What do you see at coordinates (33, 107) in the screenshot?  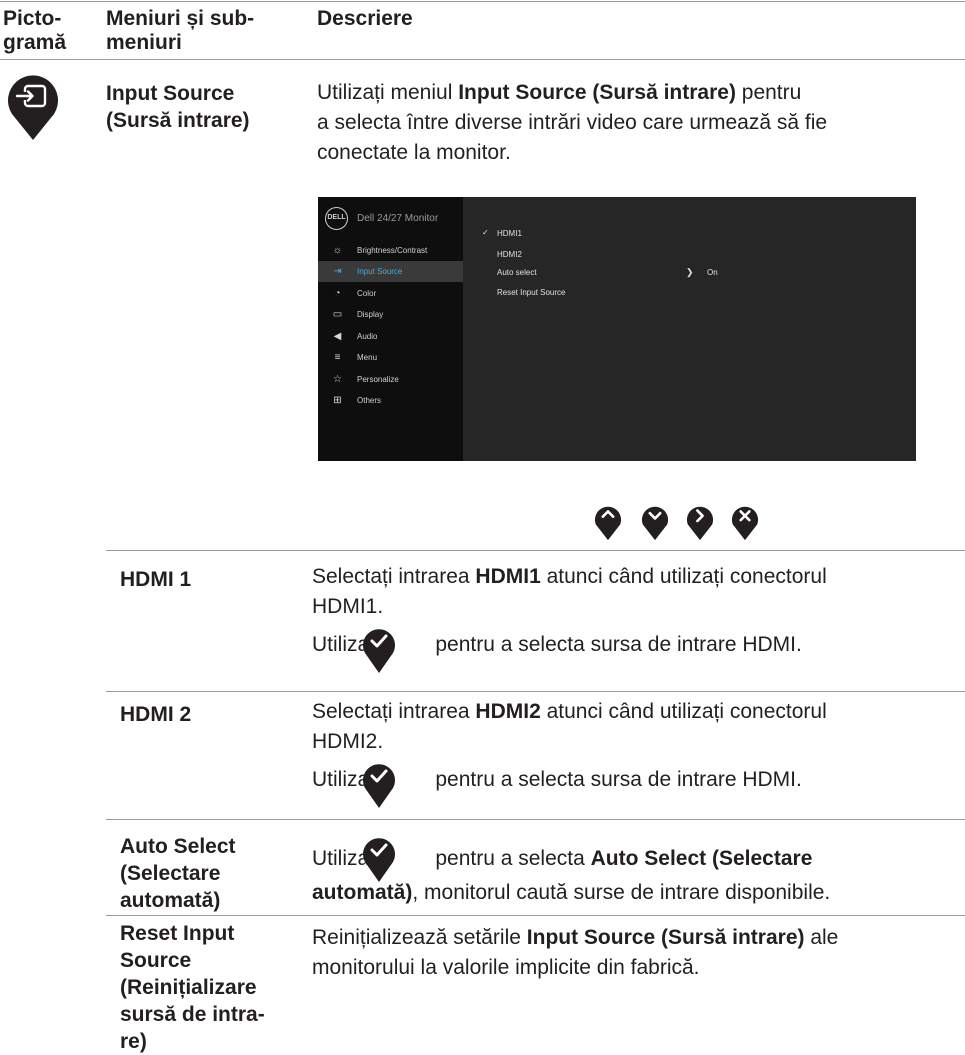 I see `input-source-pictogram-icon` at bounding box center [33, 107].